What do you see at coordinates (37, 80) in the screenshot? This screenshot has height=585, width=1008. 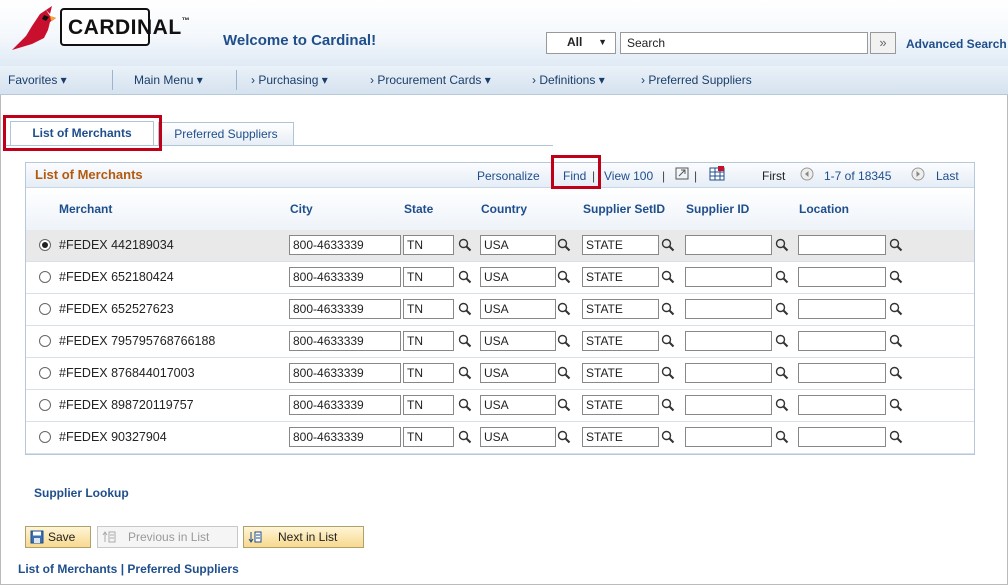 I see `nav-favorites: Favorites ▾` at bounding box center [37, 80].